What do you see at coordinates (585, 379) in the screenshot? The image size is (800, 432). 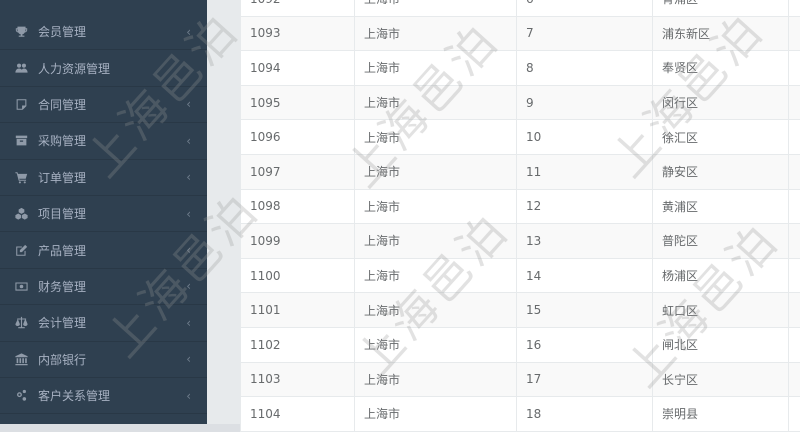 I see `table-cell: 17` at bounding box center [585, 379].